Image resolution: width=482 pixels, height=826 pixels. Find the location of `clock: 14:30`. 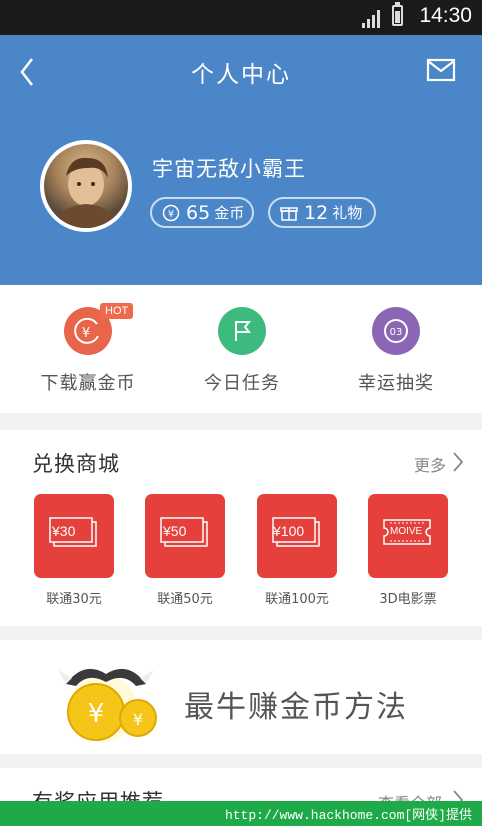

clock: 14:30 is located at coordinates (445, 15).